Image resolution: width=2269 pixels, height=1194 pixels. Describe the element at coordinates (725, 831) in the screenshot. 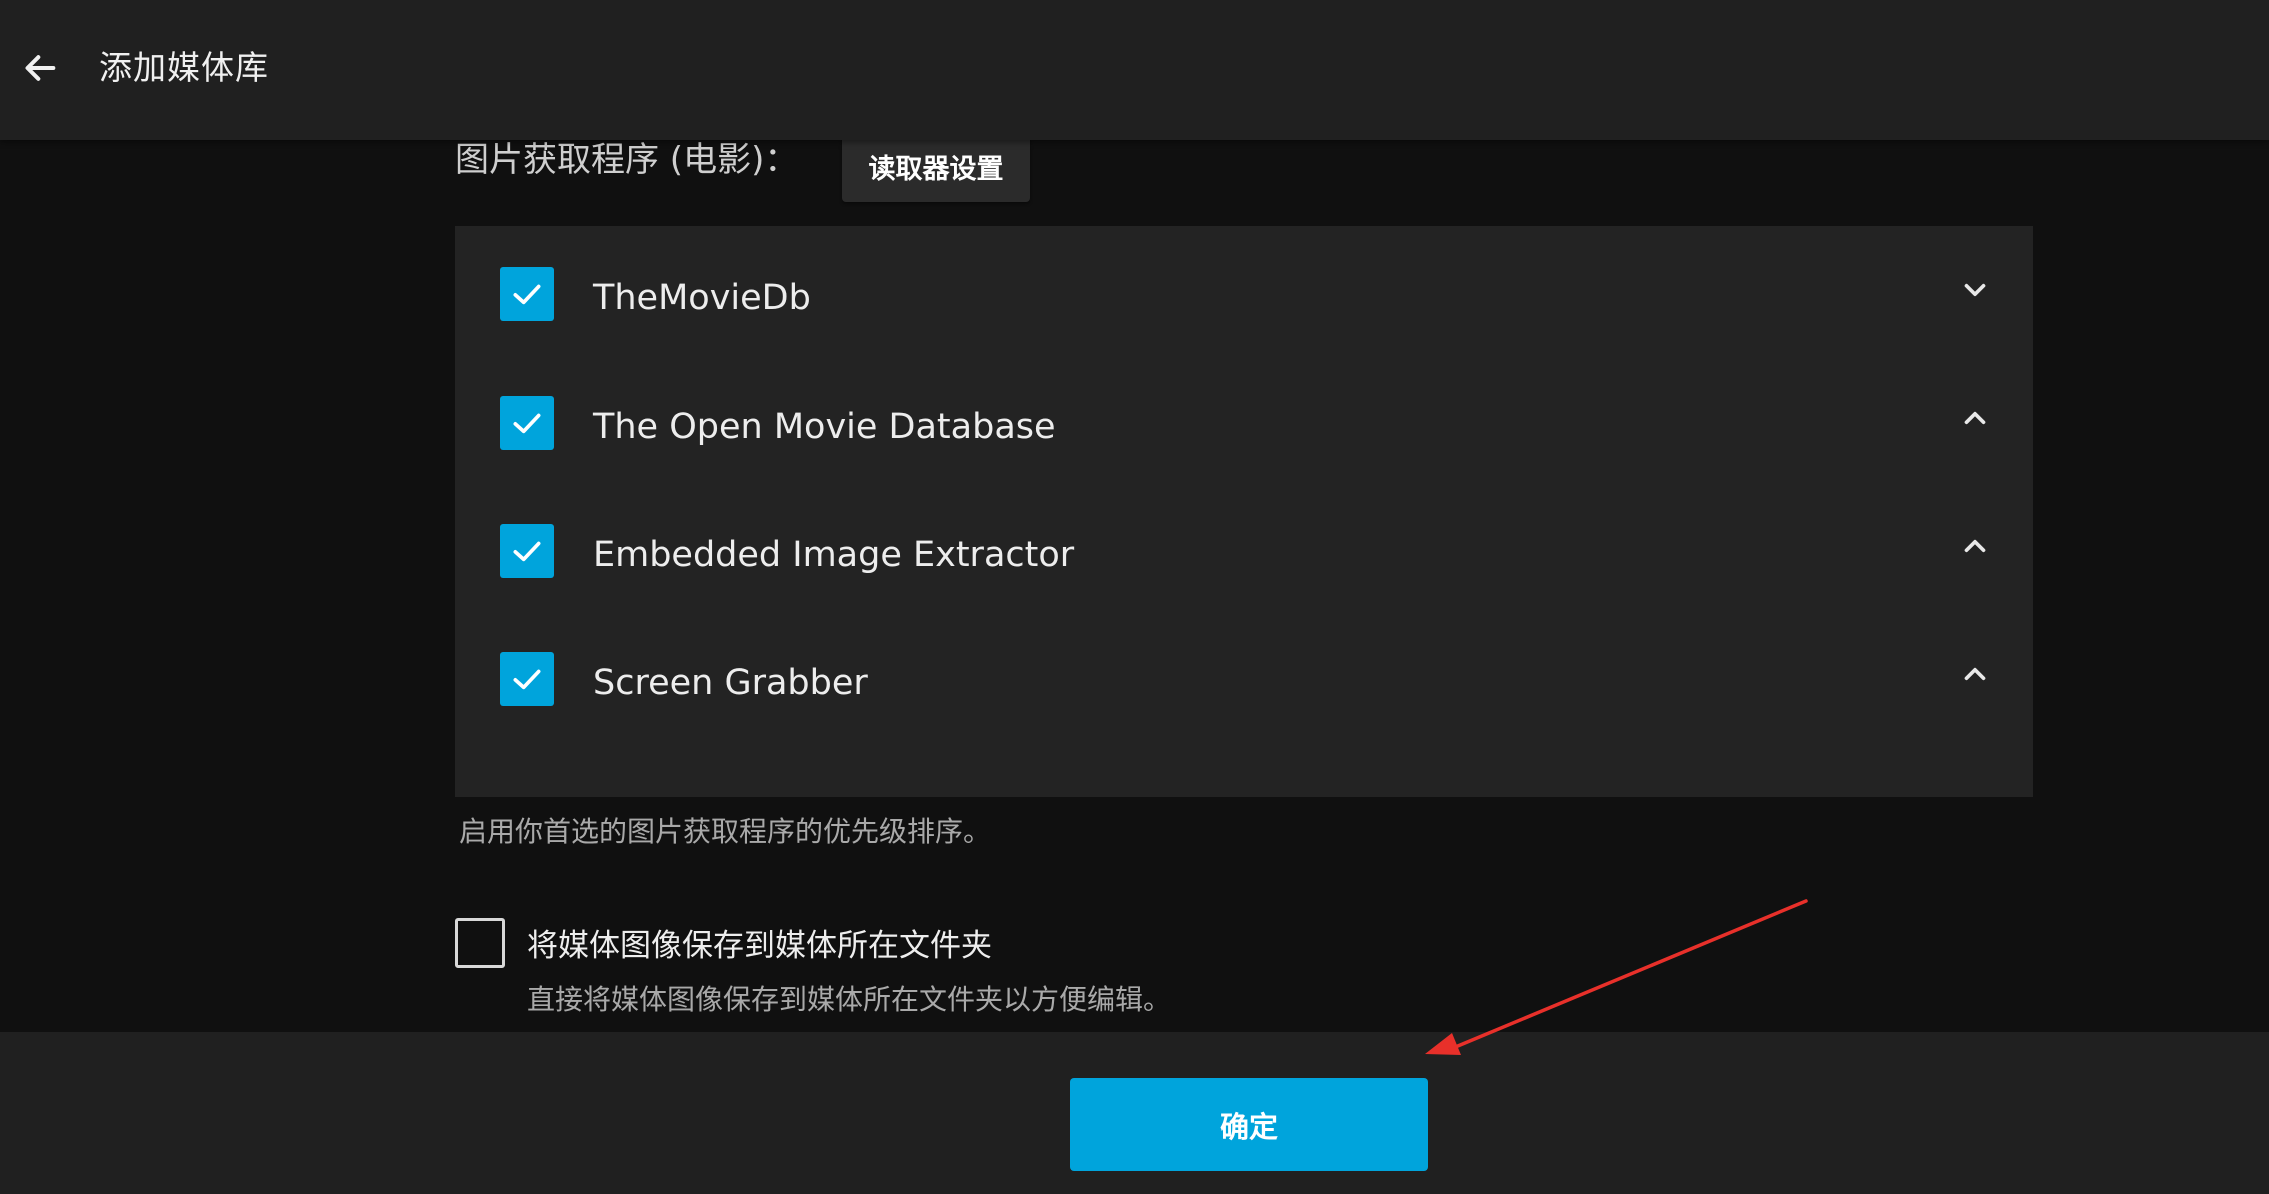

I see `fetcher-help-text: 启用你首选的图片获取程序的优先级排序。` at that location.